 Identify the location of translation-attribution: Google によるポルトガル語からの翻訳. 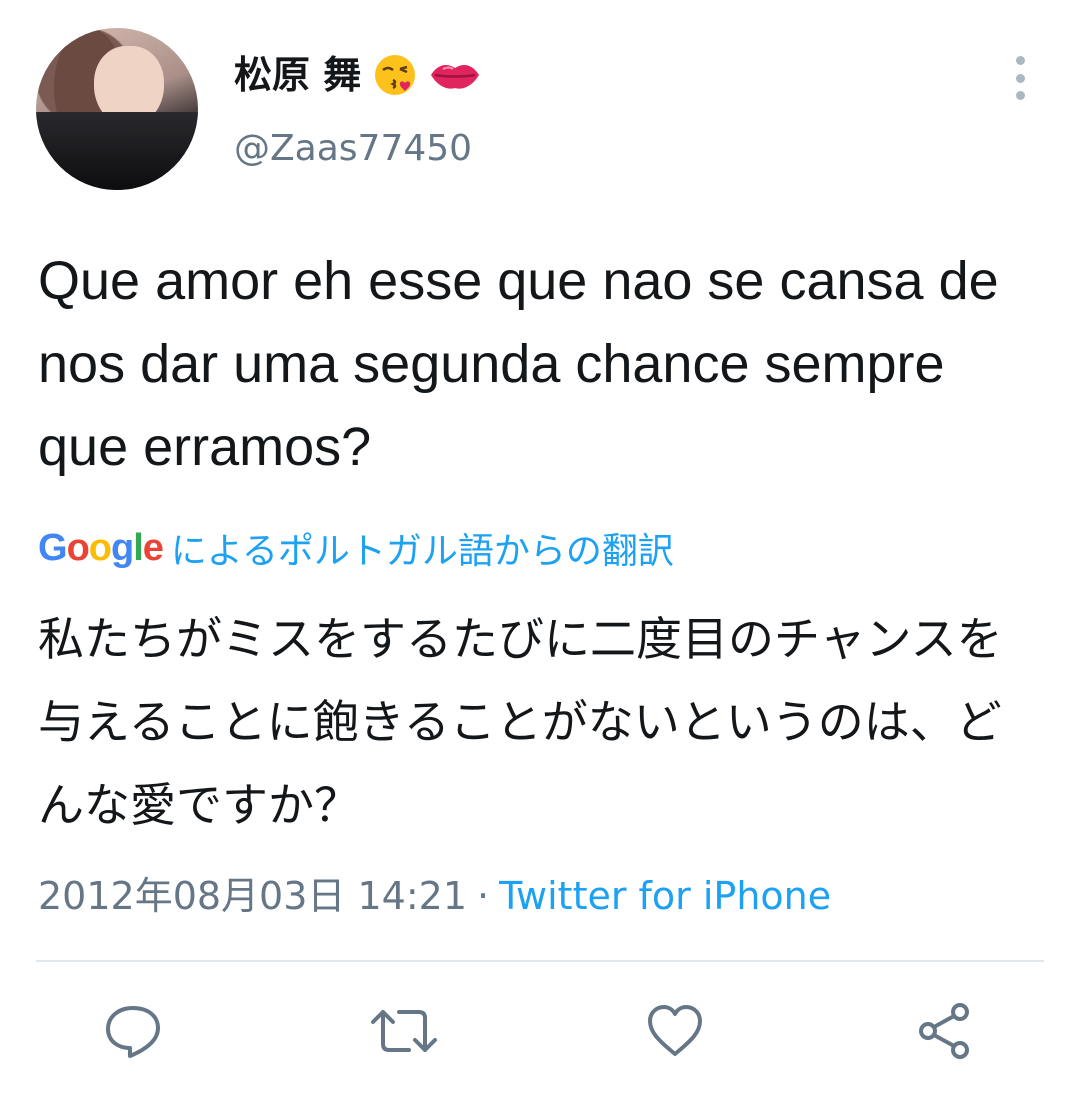
(356, 548).